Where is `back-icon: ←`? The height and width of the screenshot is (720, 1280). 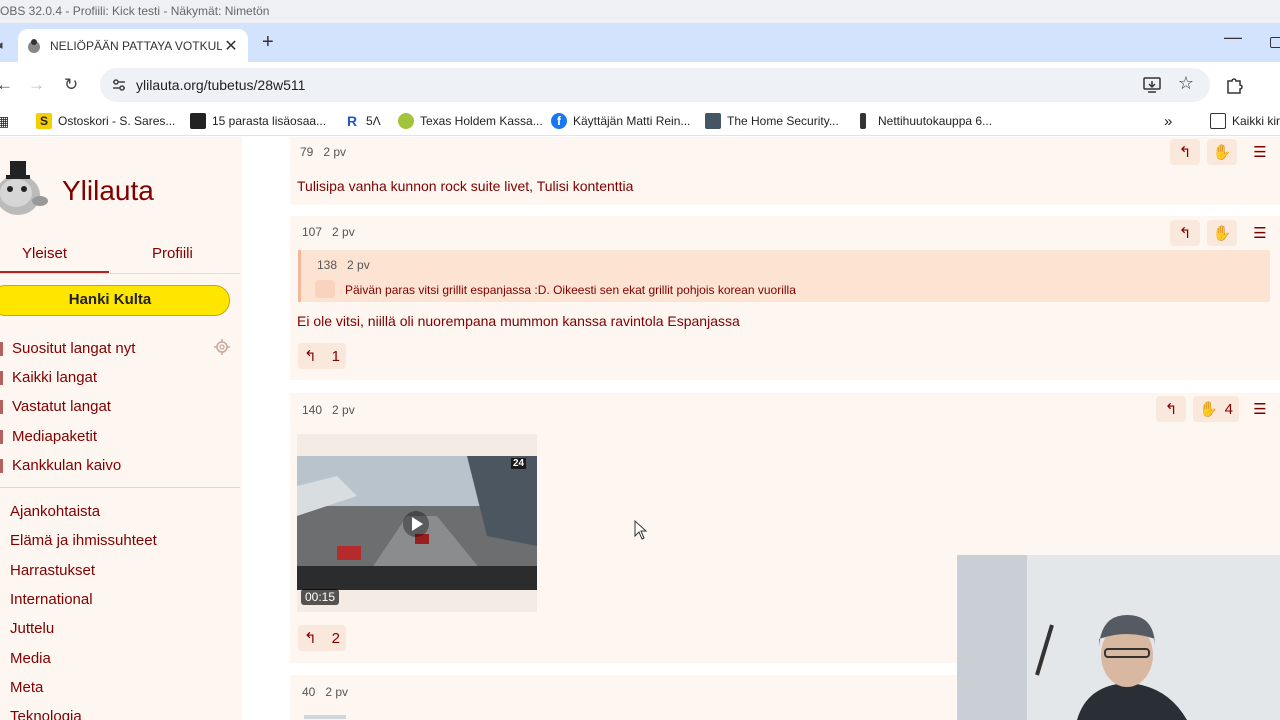 back-icon: ← is located at coordinates (6, 85).